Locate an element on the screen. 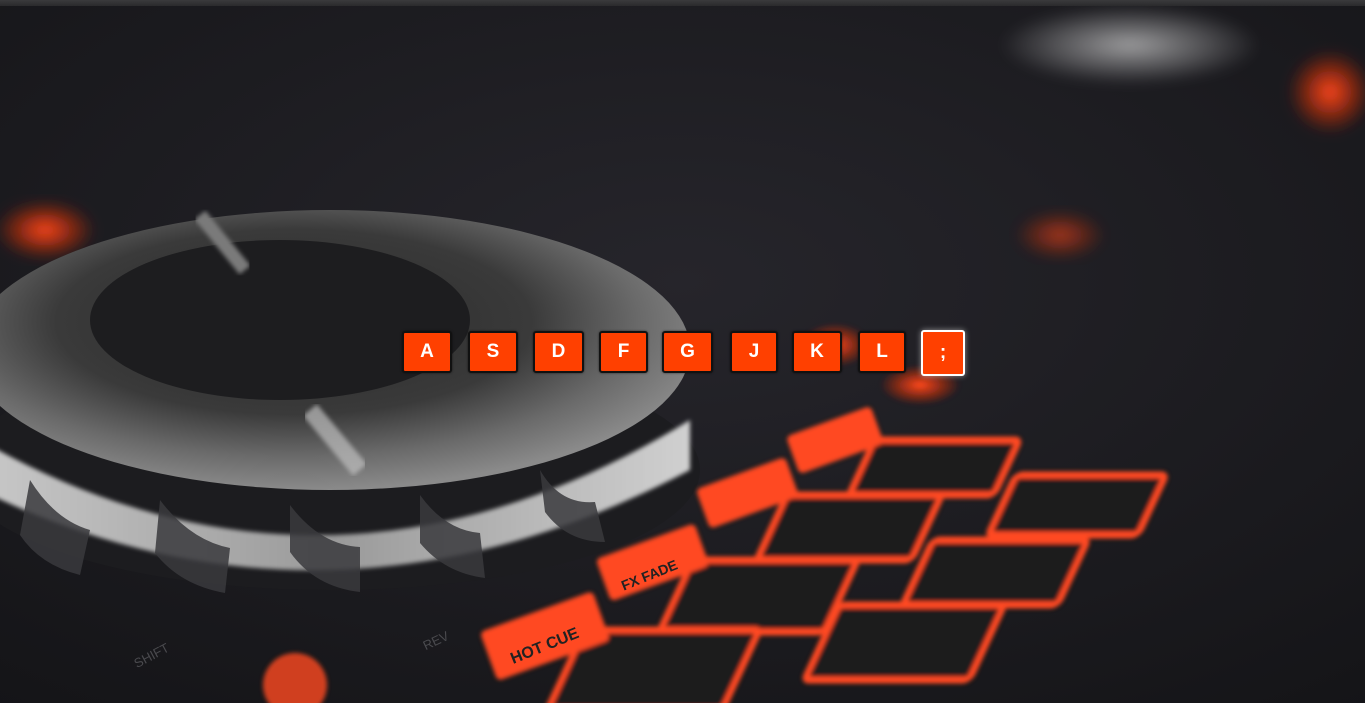 The image size is (1365, 703). drum-key-a: A is located at coordinates (427, 352).